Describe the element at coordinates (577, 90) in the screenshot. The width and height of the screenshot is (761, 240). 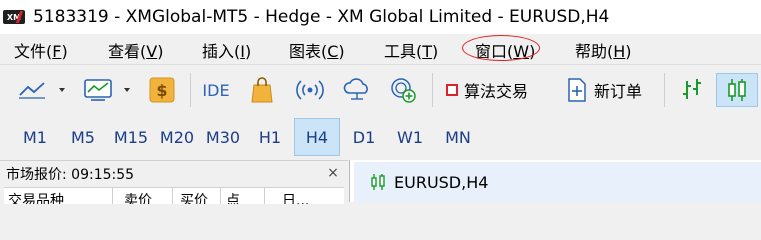
I see `new-order-icon` at that location.